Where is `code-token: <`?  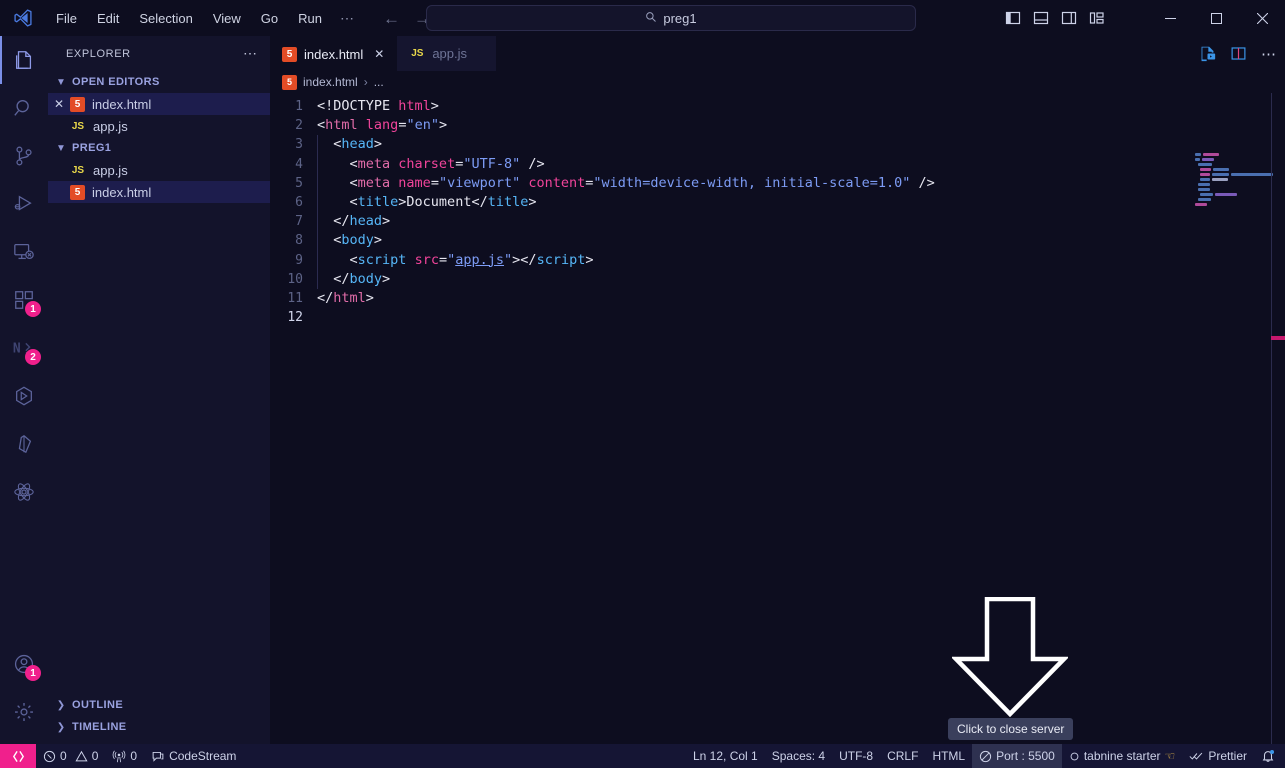
code-token: < is located at coordinates (329, 240).